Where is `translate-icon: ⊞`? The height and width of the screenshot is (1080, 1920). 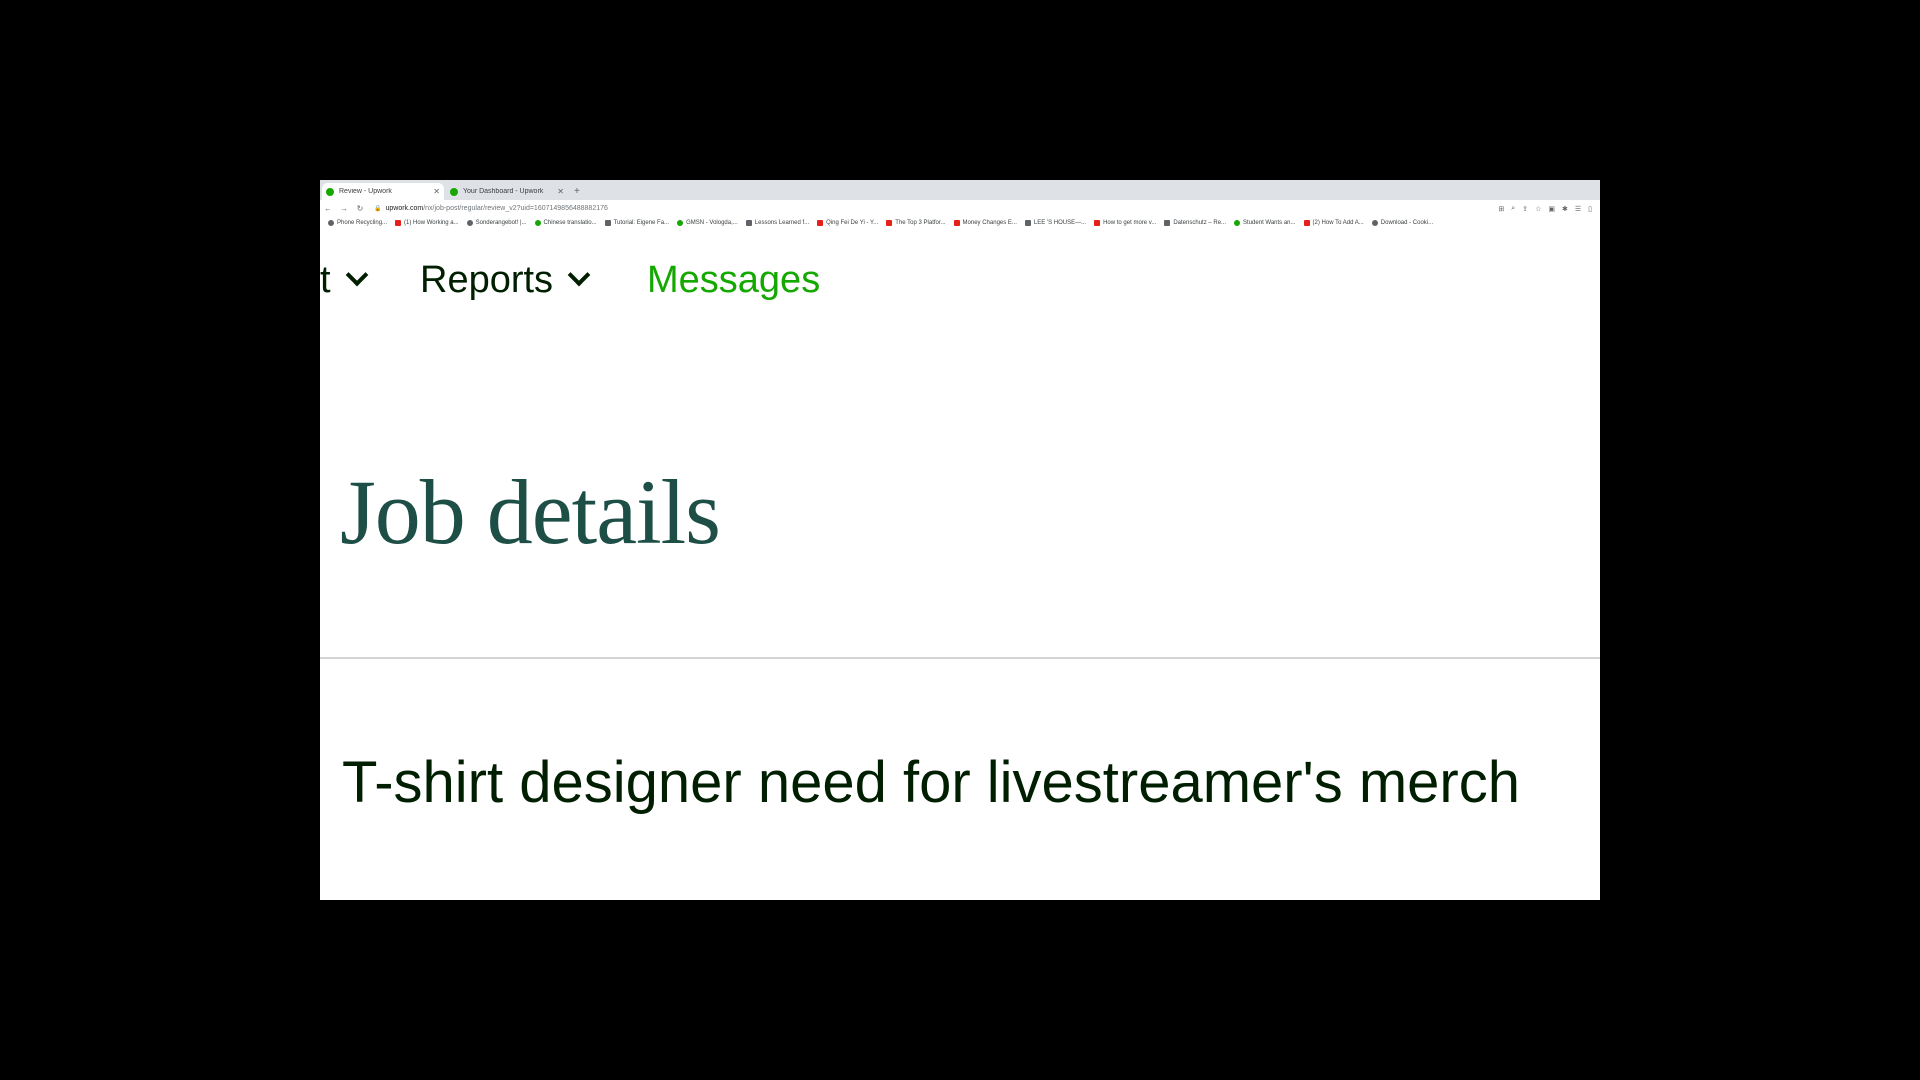
translate-icon: ⊞ is located at coordinates (1501, 209).